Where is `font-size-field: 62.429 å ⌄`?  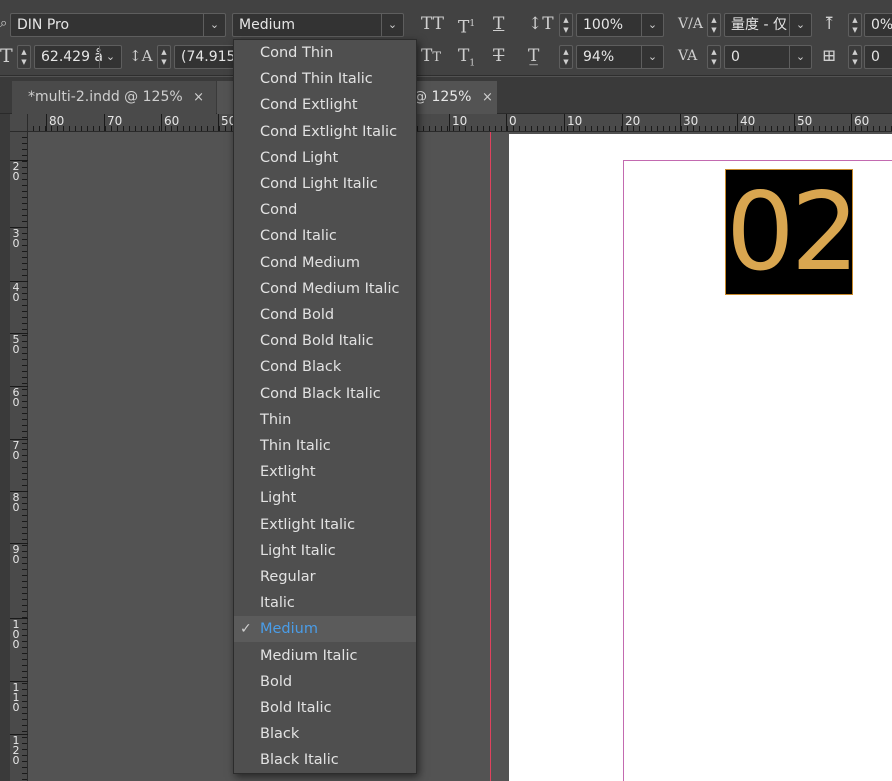
font-size-field: 62.429 å ⌄ is located at coordinates (78, 57).